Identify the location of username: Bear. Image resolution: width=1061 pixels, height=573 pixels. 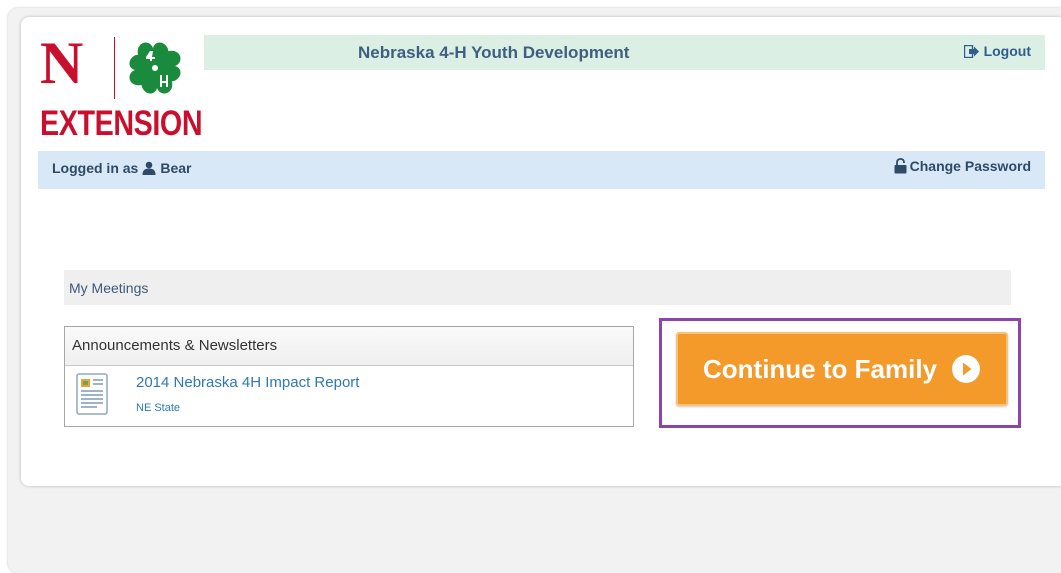
(176, 168).